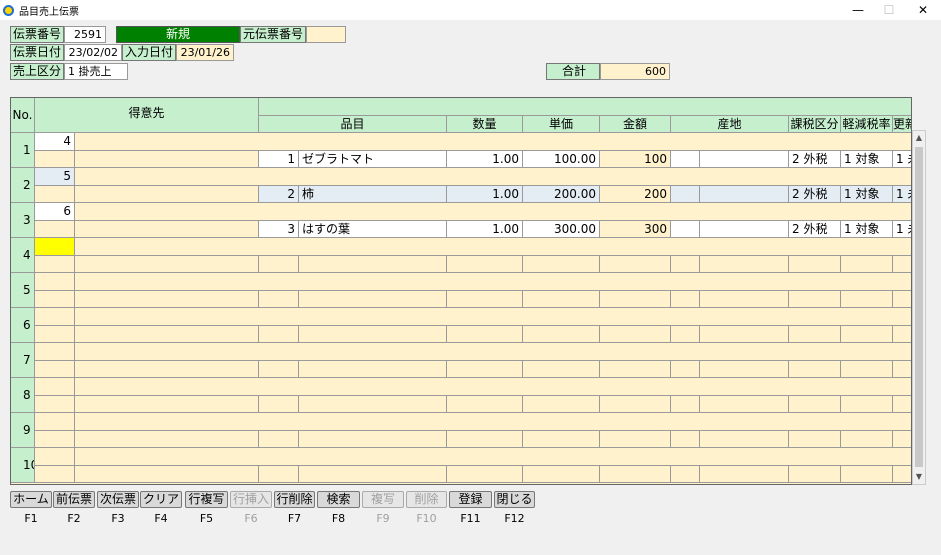  What do you see at coordinates (373, 229) in the screenshot?
I see `item-name-cell: はすの葉` at bounding box center [373, 229].